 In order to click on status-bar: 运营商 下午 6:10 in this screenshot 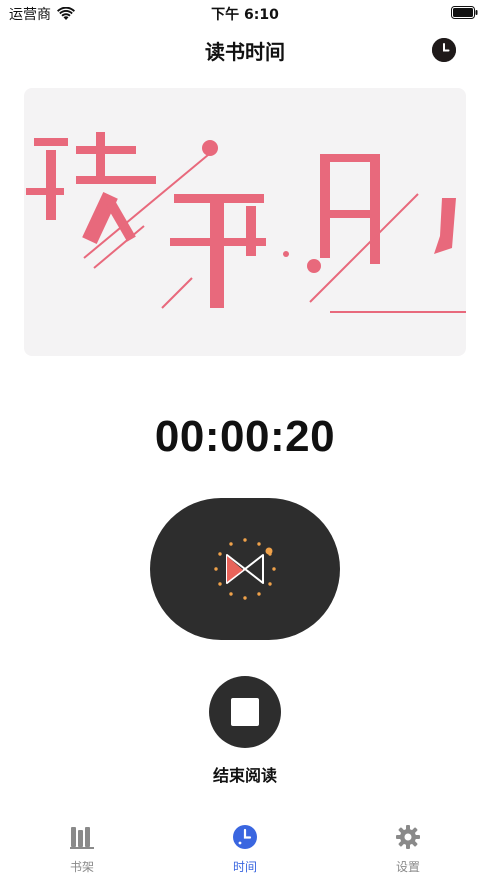, I will do `click(245, 13)`.